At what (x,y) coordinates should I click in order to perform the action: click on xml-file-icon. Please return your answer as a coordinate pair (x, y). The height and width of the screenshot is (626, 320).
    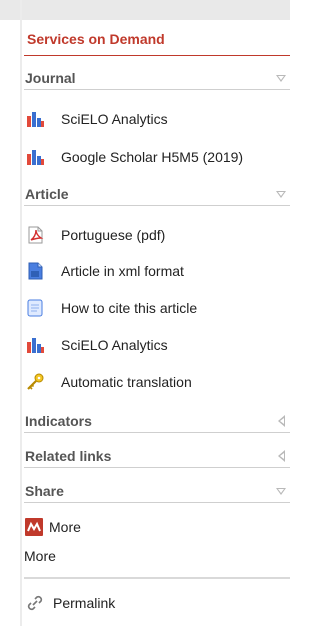
    Looking at the image, I should click on (35, 271).